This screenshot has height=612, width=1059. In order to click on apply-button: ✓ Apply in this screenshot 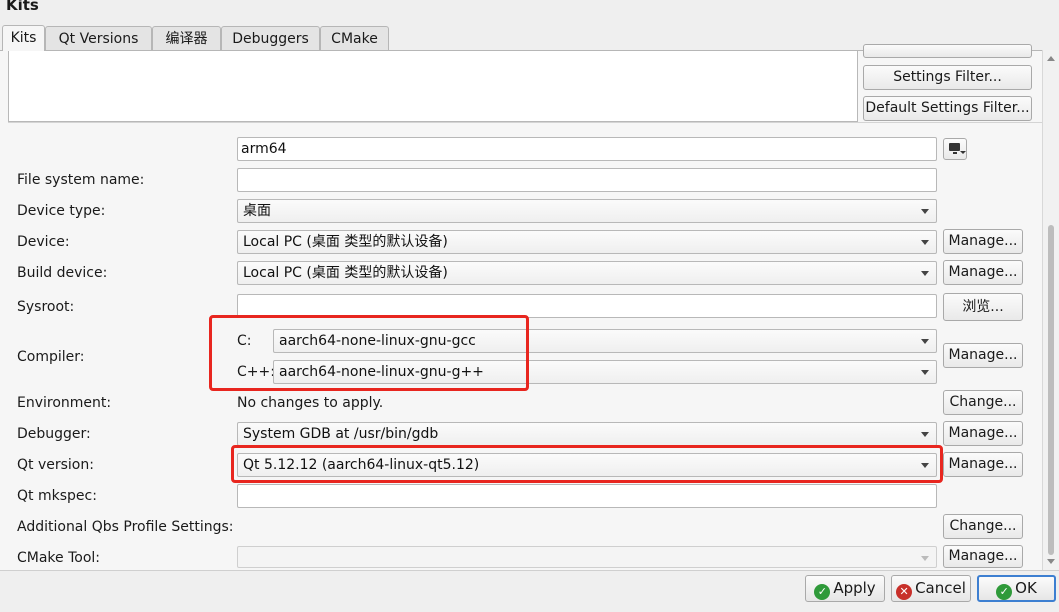, I will do `click(845, 588)`.